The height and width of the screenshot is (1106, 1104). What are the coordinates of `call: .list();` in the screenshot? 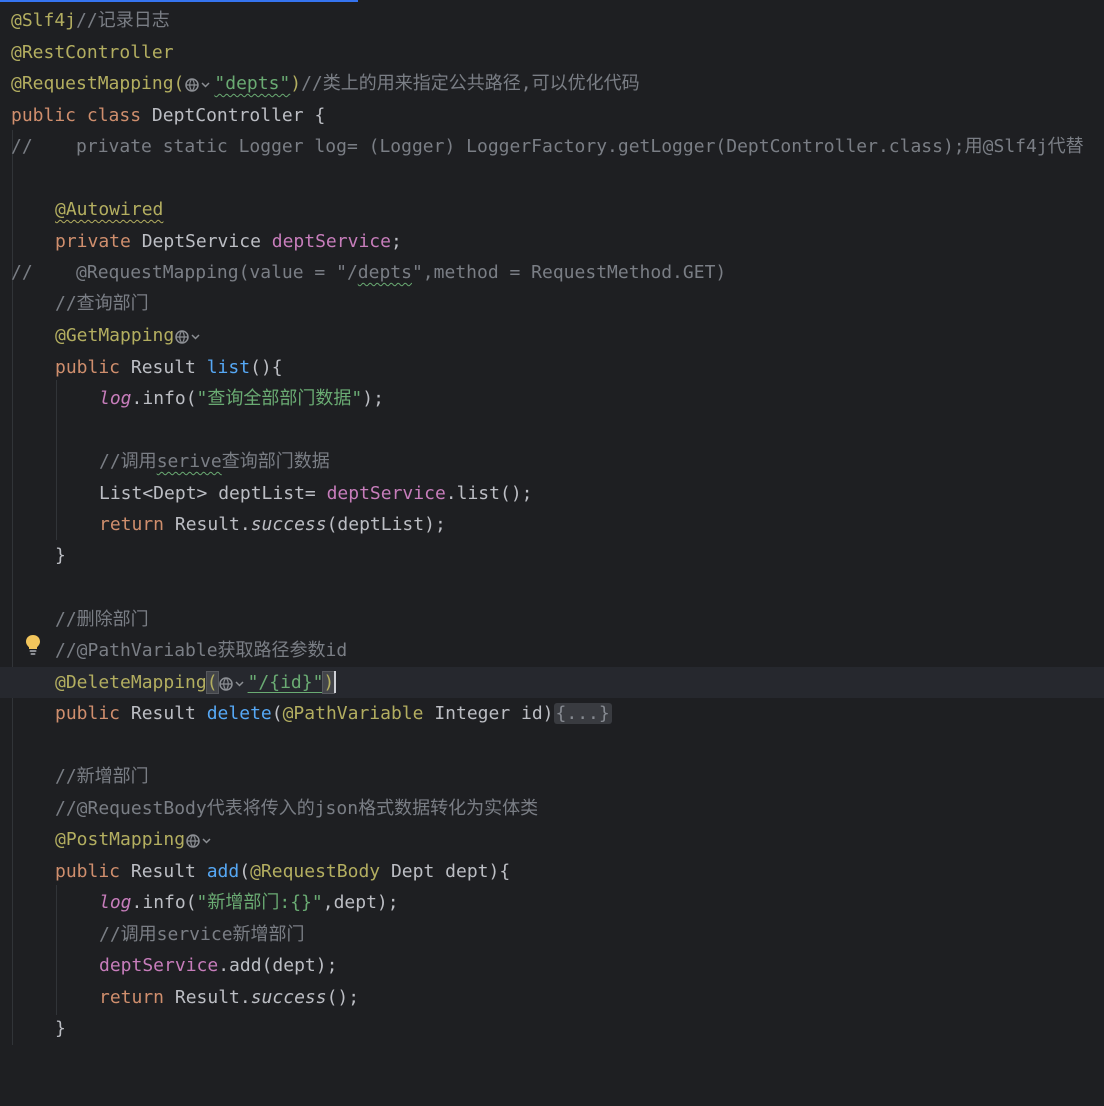 It's located at (489, 493).